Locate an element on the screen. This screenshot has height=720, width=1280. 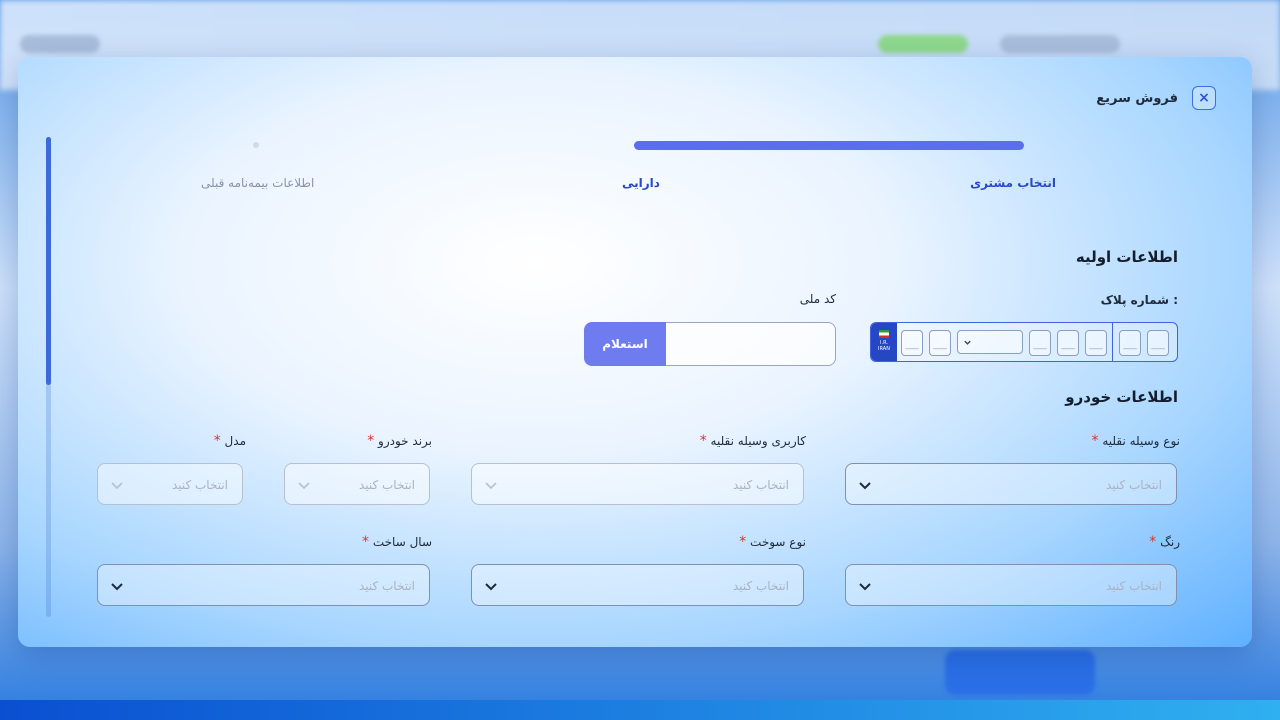
year-label: * سال ساخت is located at coordinates (397, 542).